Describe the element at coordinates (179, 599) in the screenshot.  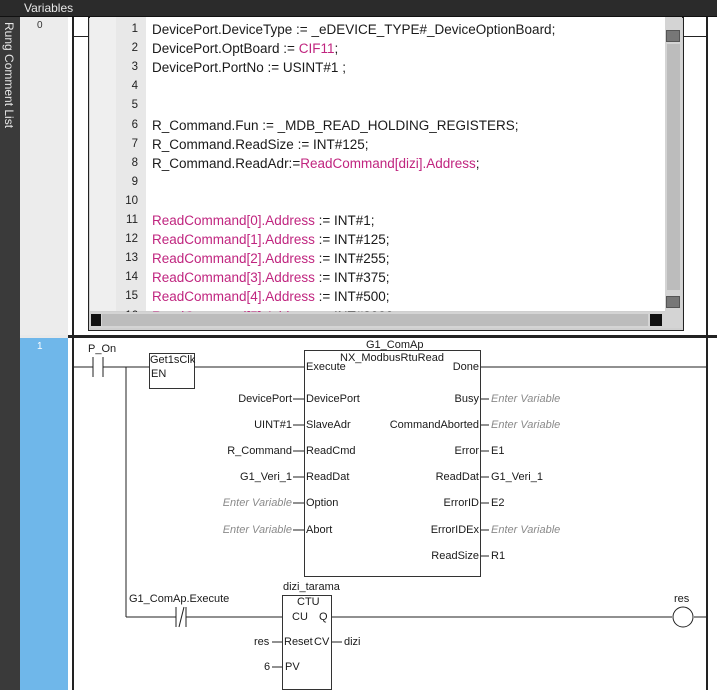
I see `execute-contact-label: G1_ComAp.Execute` at that location.